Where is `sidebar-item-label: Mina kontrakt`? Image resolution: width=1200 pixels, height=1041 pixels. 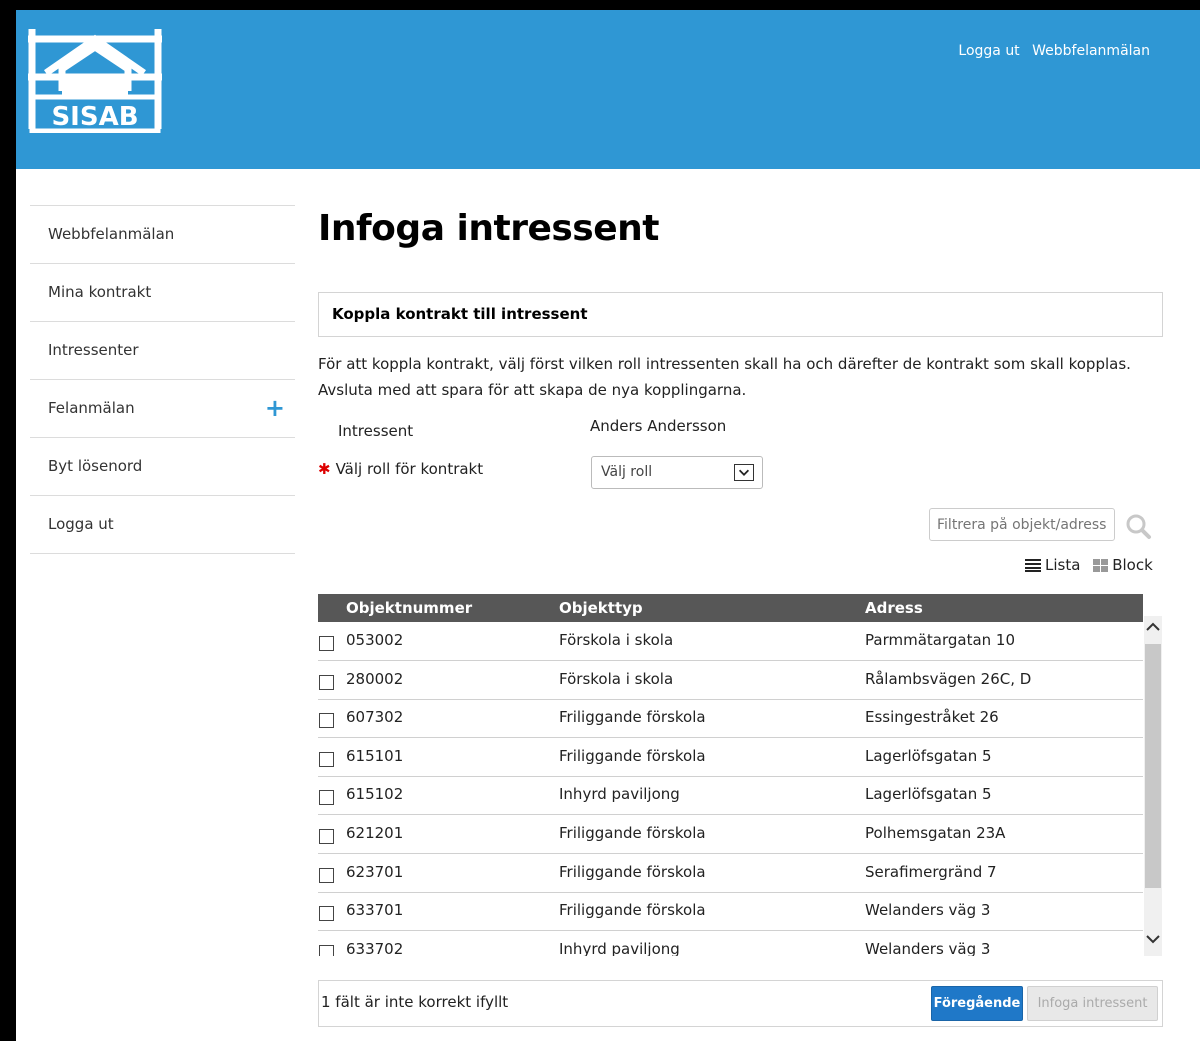
sidebar-item-label: Mina kontrakt is located at coordinates (100, 292).